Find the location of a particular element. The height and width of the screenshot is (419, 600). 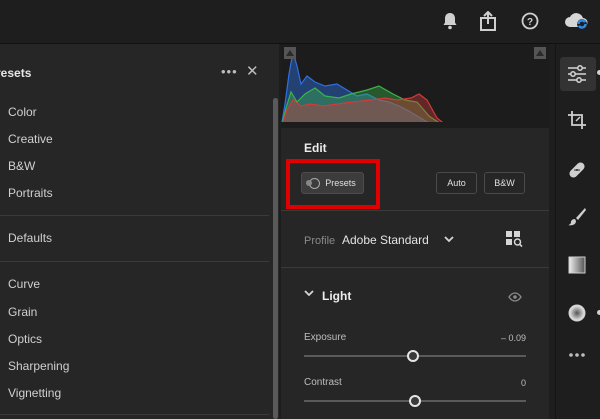

preset-group-defaults: Defaults is located at coordinates (30, 238).